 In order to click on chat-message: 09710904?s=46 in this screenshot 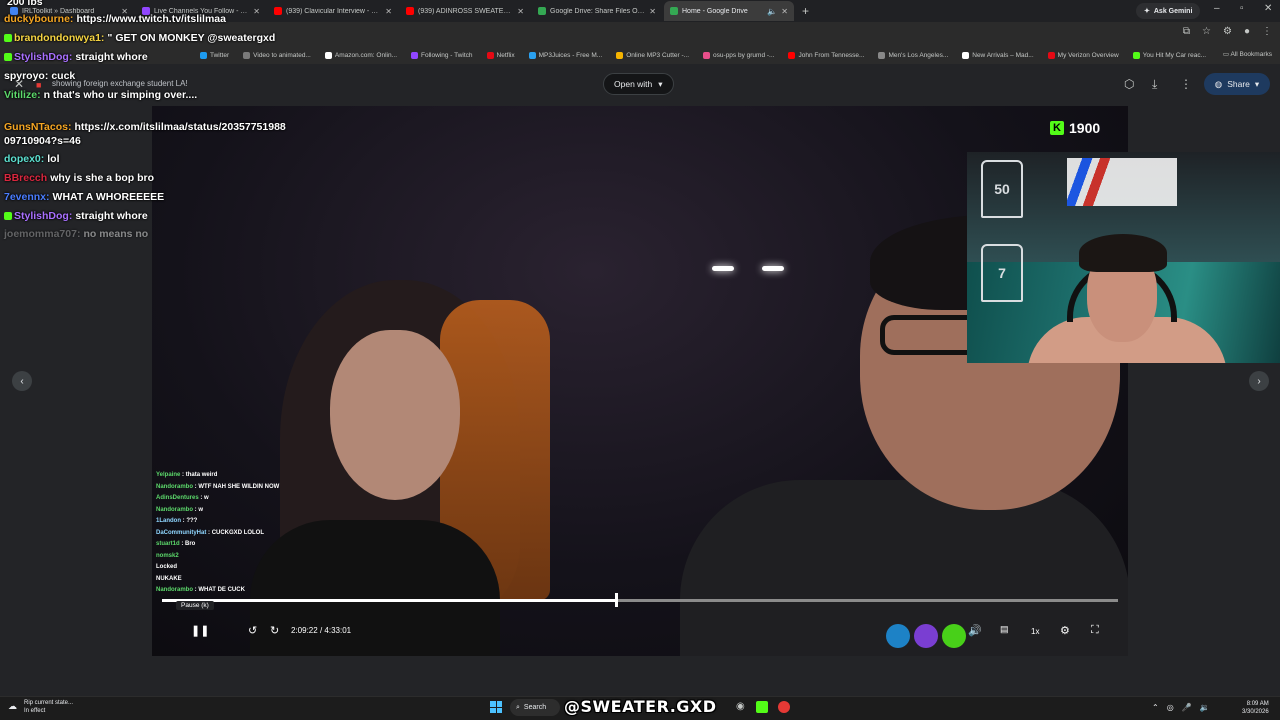, I will do `click(42, 141)`.